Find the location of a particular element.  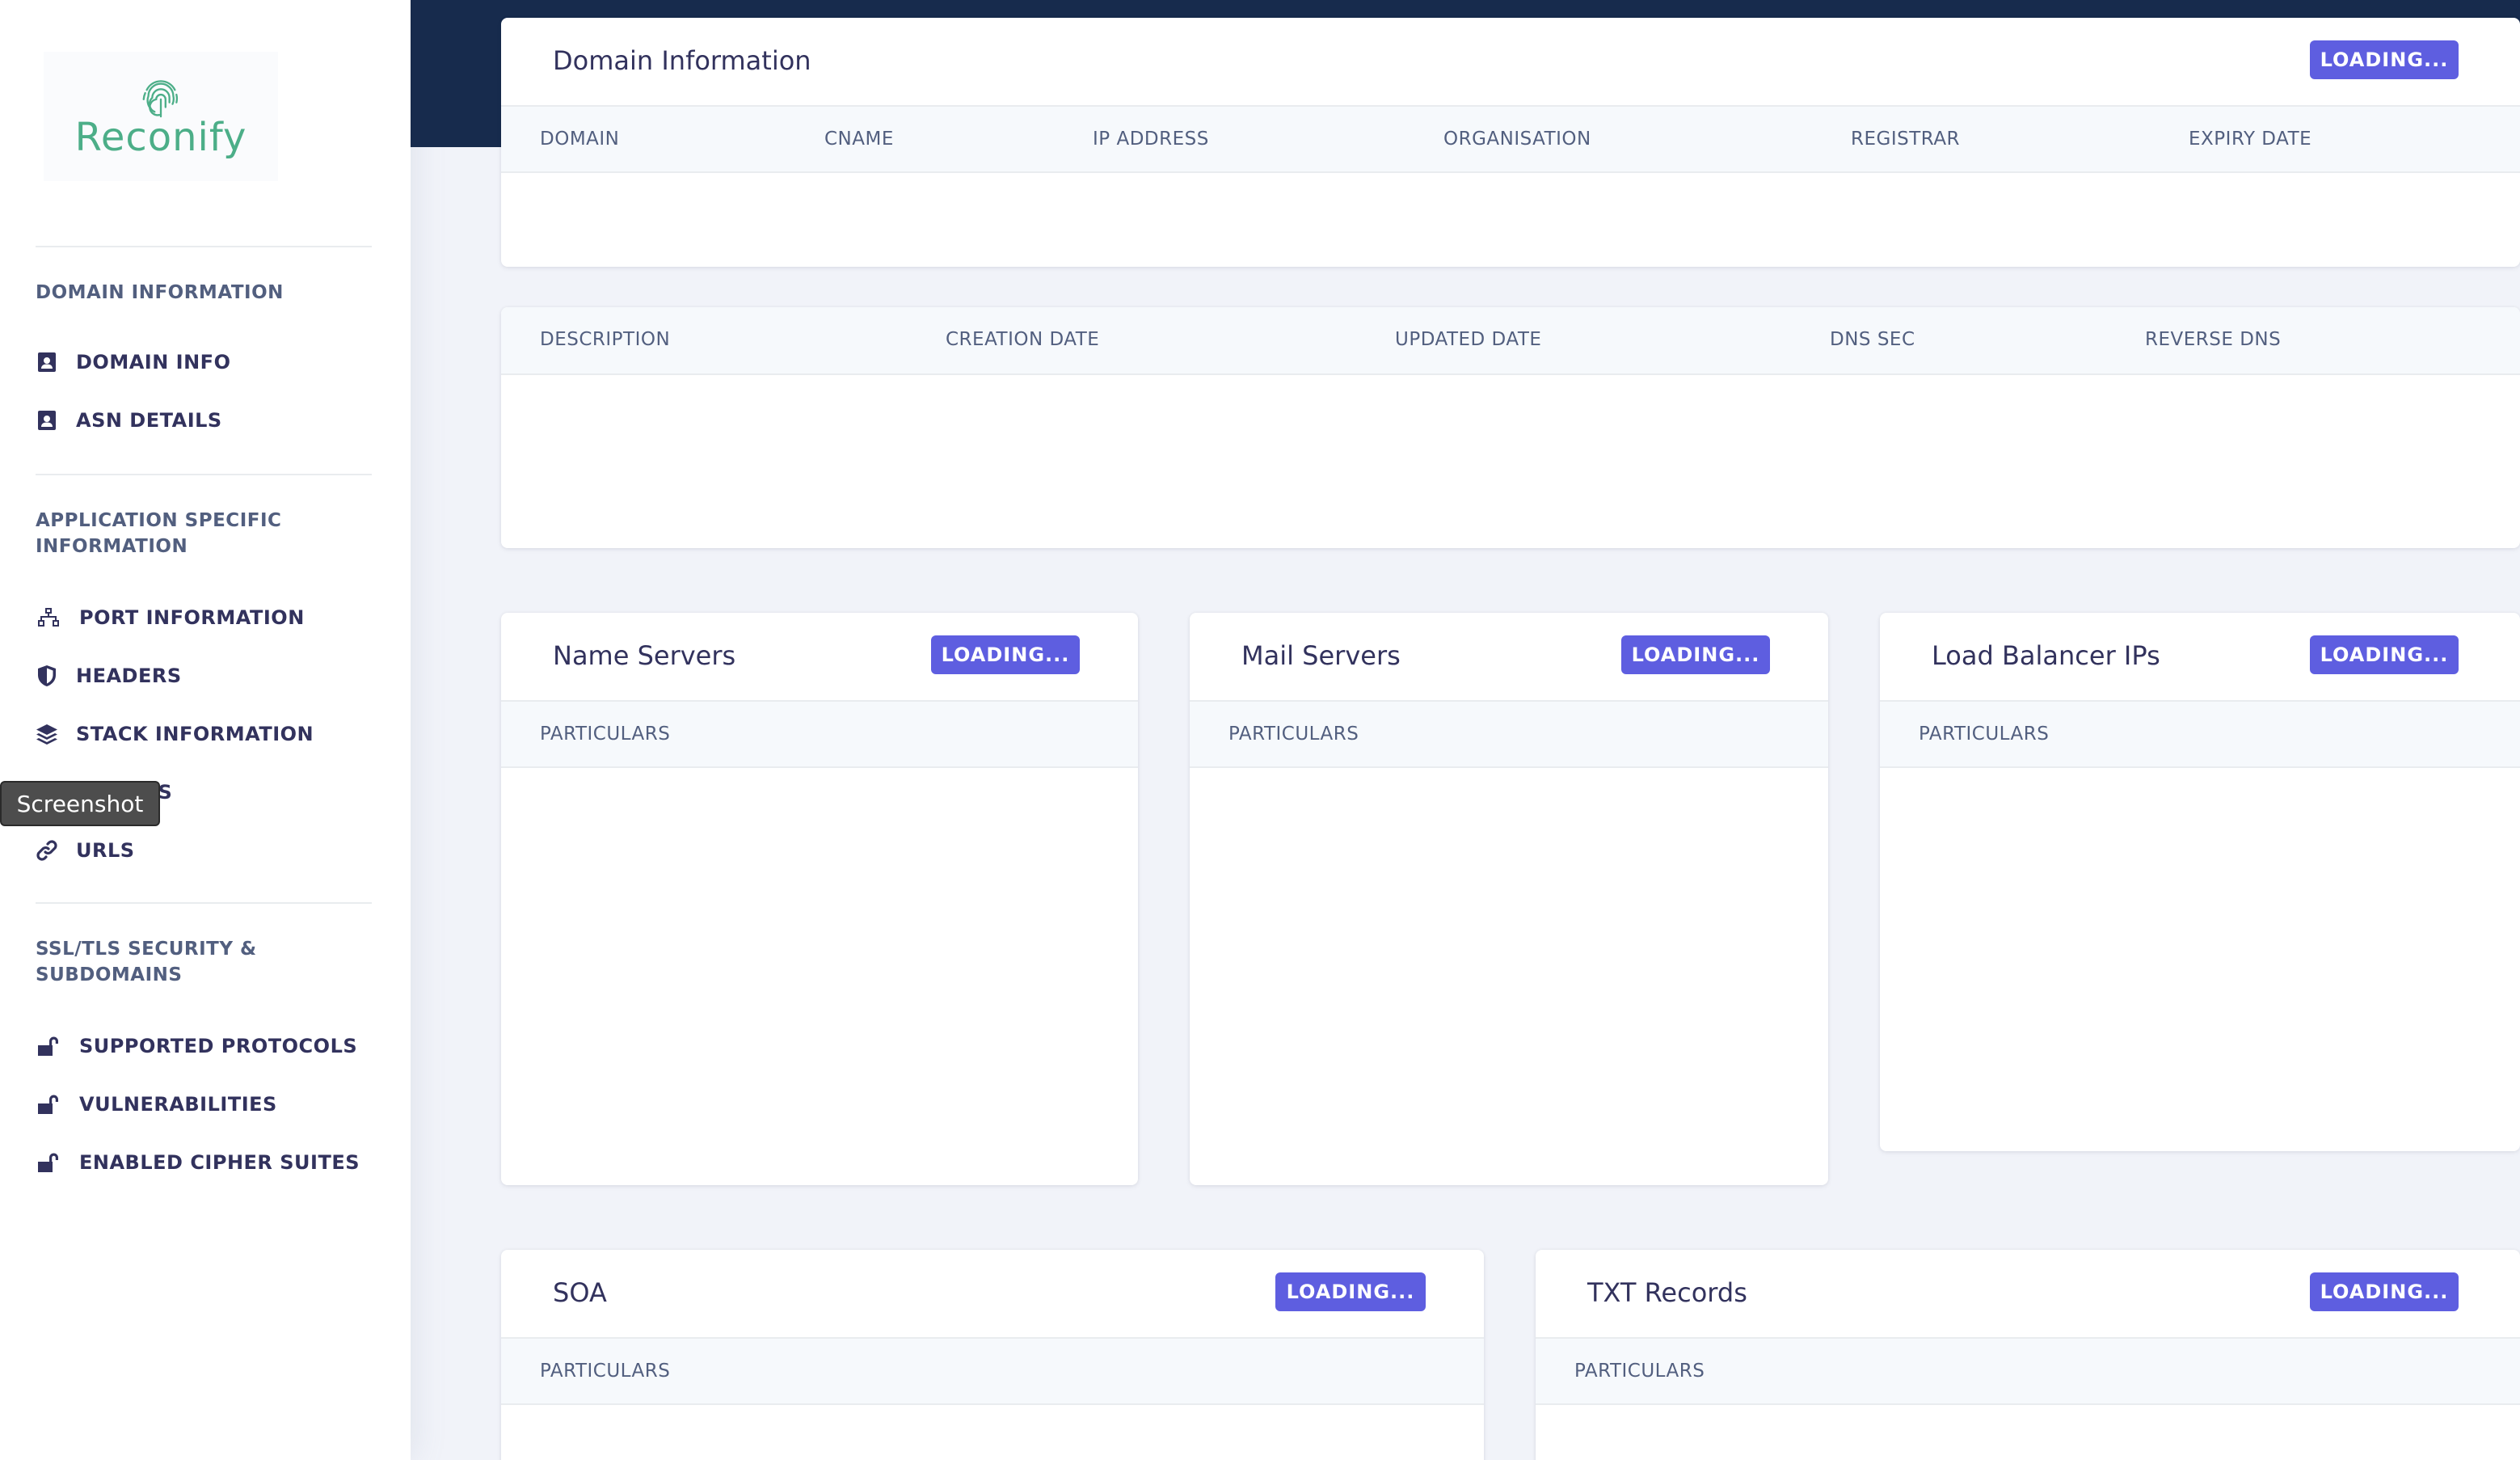

nav-heading-application-specific: APPLICATION SPECIFIC INFORMATION is located at coordinates (159, 533).